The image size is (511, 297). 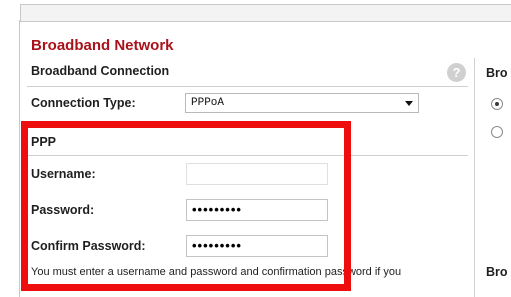 I want to click on help-icon: ?, so click(x=456, y=72).